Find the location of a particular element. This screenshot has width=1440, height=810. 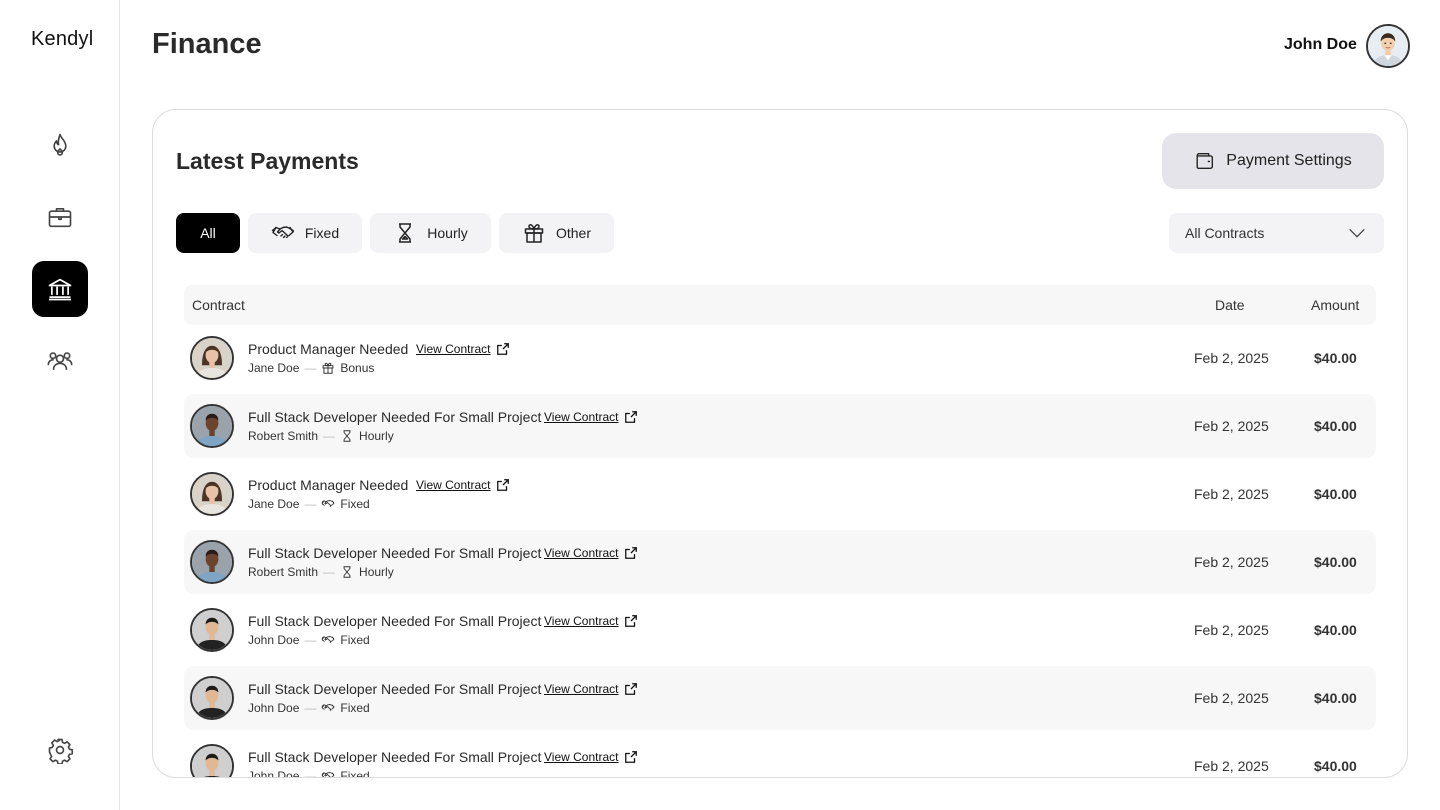

payment-settings-label: Payment Settings is located at coordinates (1289, 160).